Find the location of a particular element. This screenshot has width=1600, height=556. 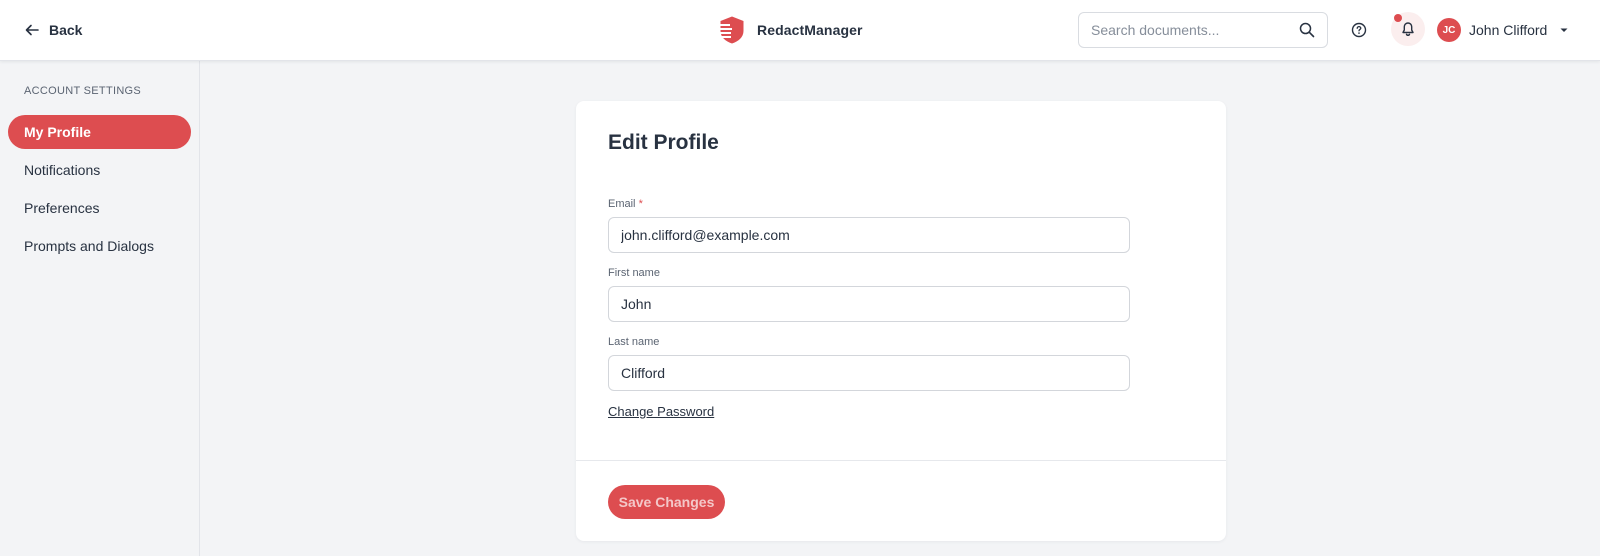

arrow-left-icon is located at coordinates (32, 30).